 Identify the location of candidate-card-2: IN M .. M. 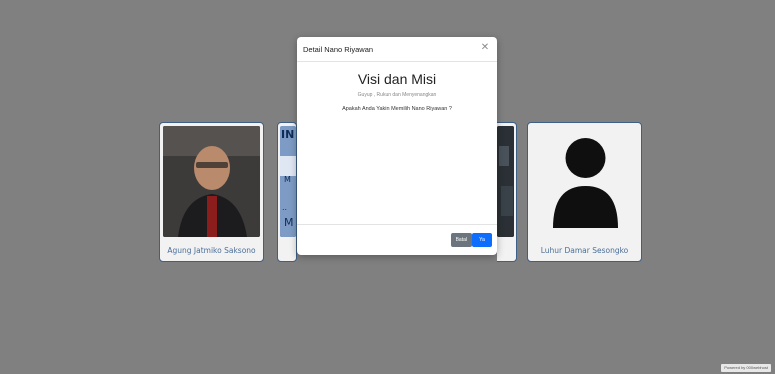
(287, 192).